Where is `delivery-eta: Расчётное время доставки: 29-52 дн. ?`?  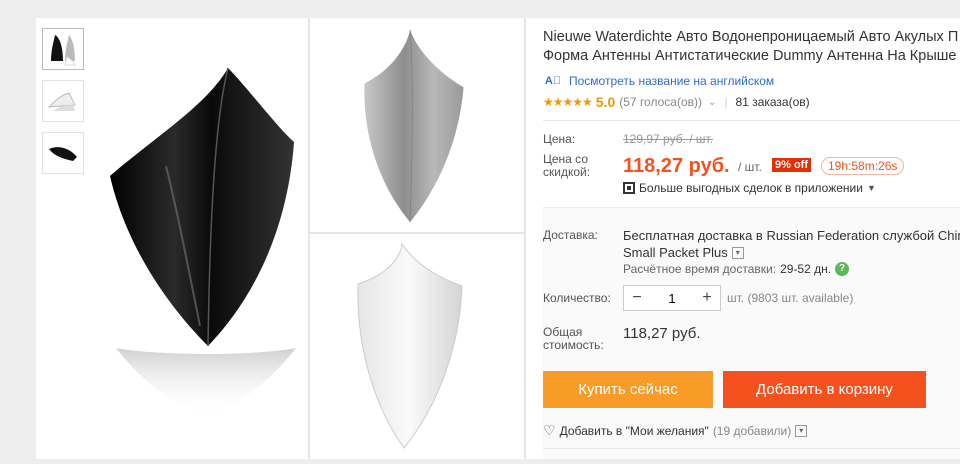 delivery-eta: Расчётное время доставки: 29-52 дн. ? is located at coordinates (736, 269).